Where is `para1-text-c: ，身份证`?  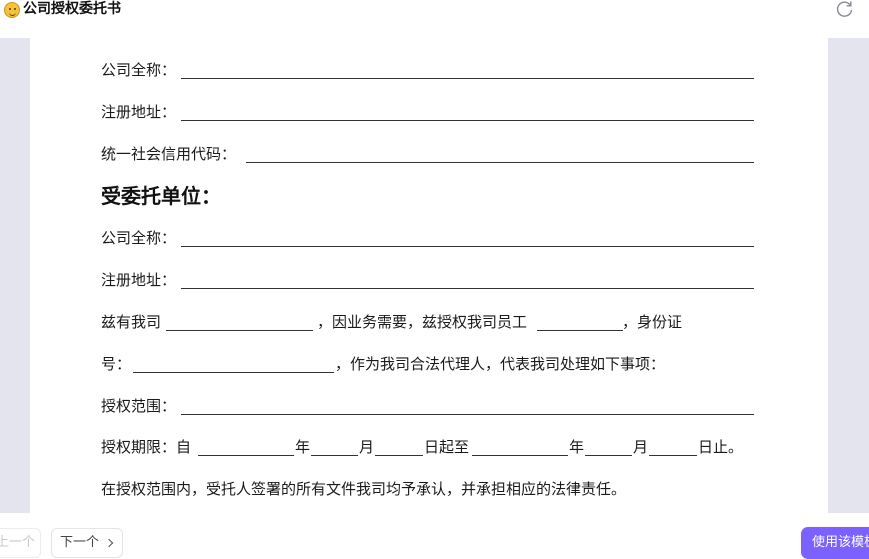 para1-text-c: ，身份证 is located at coordinates (652, 322).